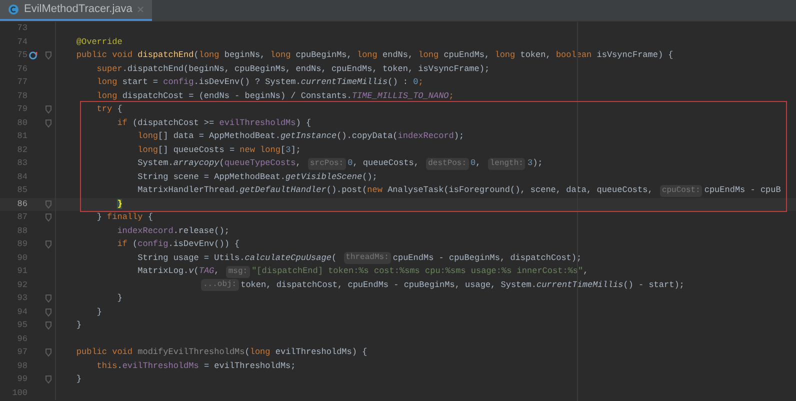 This screenshot has width=796, height=401. I want to click on code-line: MatrixHandlerThread.getDefaultHandler().post(new AnalyseTask(isForeground(), scene, data, queueCosts, cpuCost: cpuEndMs - cpuB, so click(458, 191).